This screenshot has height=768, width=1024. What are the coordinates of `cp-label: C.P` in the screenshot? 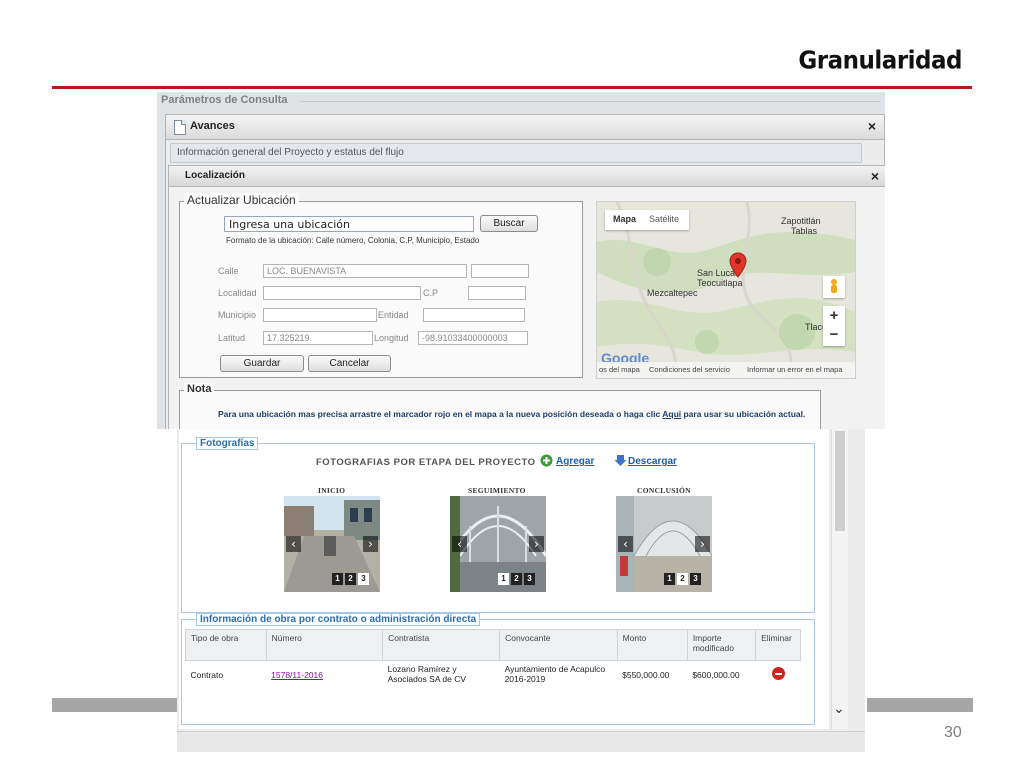 It's located at (431, 293).